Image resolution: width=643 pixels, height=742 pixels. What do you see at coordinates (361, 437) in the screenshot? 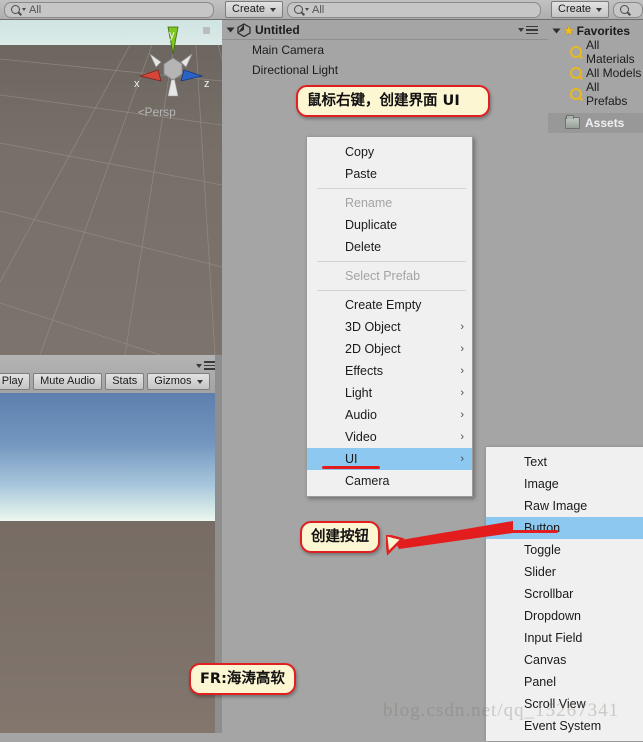
I see `menu-item-label: Video` at bounding box center [361, 437].